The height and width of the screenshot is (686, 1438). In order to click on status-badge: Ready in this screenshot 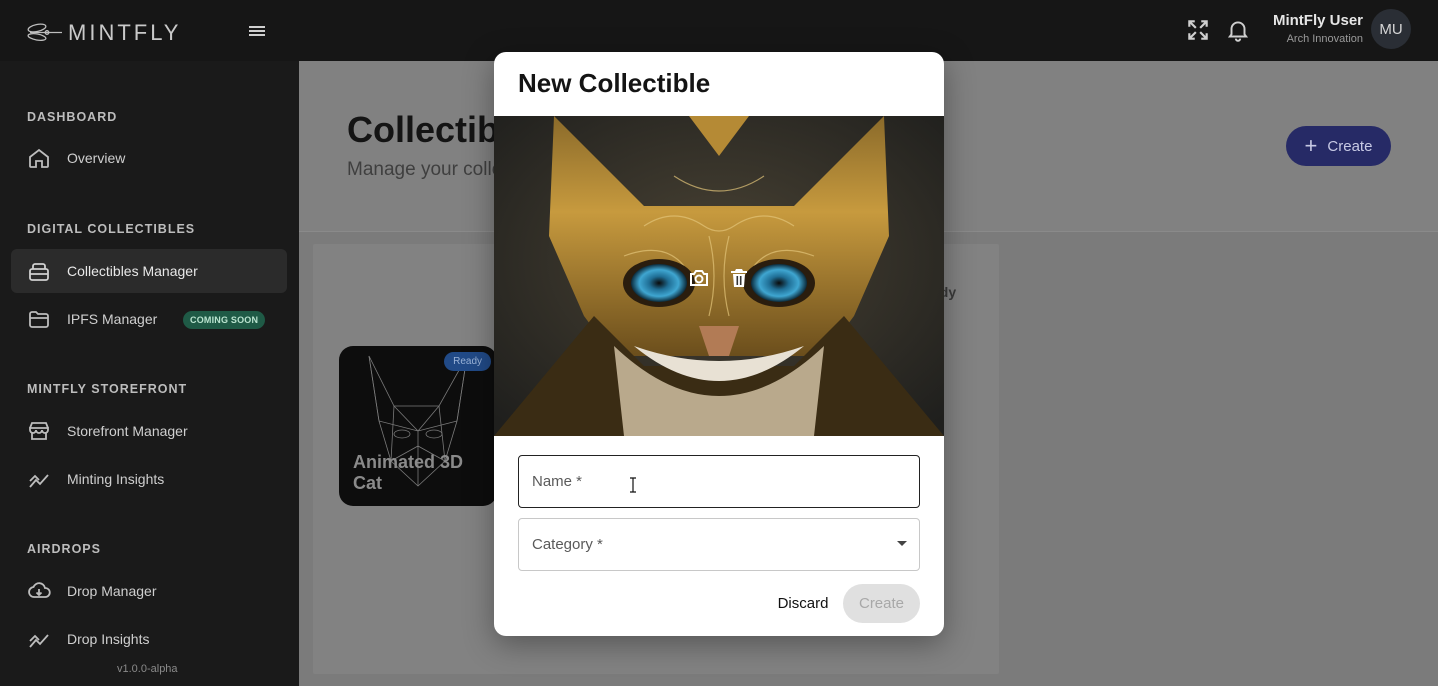, I will do `click(467, 361)`.